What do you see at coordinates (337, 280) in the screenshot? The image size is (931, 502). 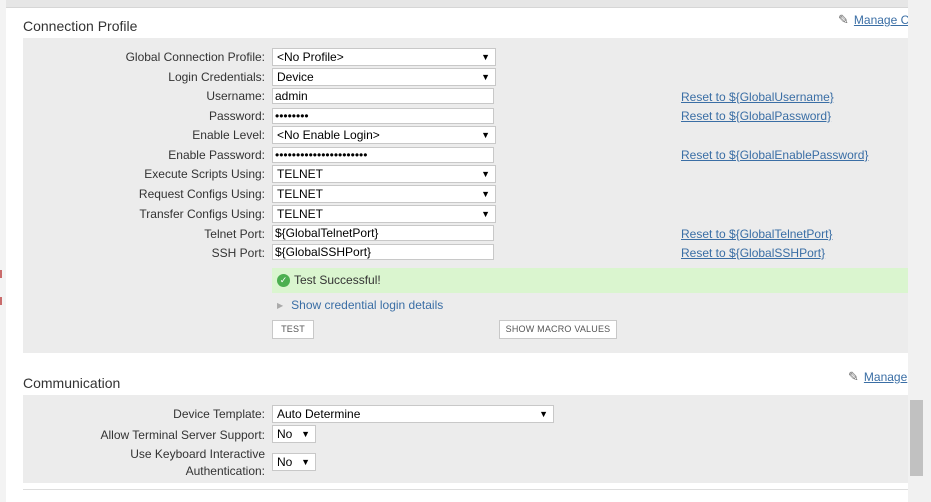 I see `test-status-text: Test Successful!` at bounding box center [337, 280].